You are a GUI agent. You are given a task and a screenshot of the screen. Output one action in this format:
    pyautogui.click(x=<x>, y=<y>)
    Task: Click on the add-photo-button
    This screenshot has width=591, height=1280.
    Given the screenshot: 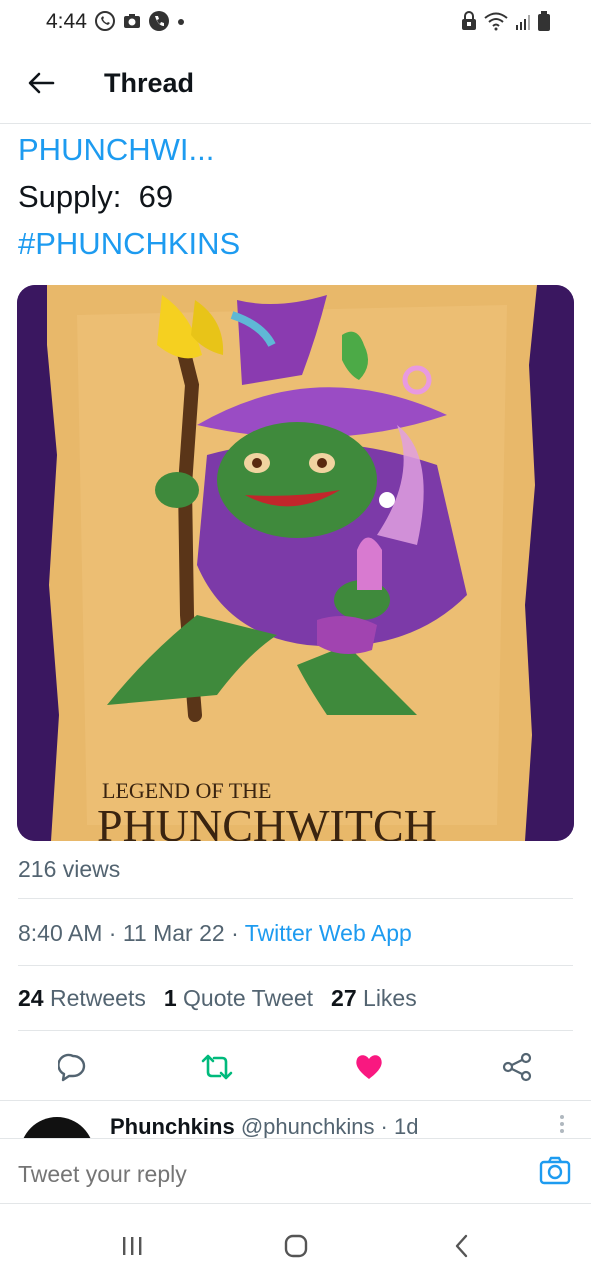 What is the action you would take?
    pyautogui.click(x=555, y=1171)
    